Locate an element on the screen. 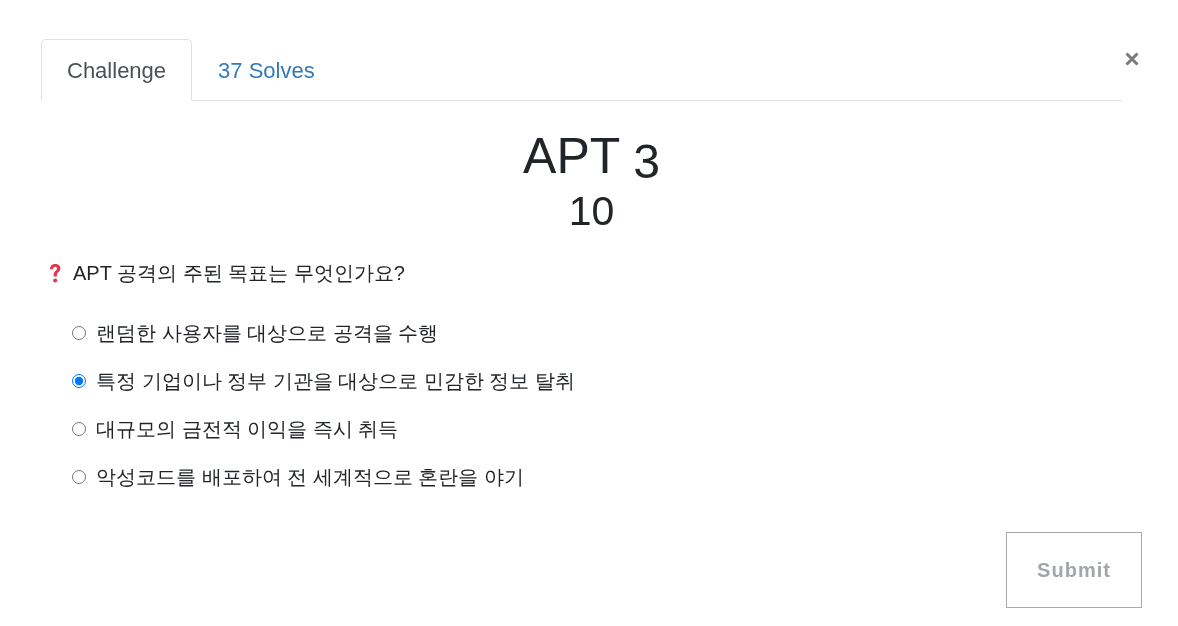 Image resolution: width=1178 pixels, height=626 pixels. tab: 37 Solves is located at coordinates (266, 70).